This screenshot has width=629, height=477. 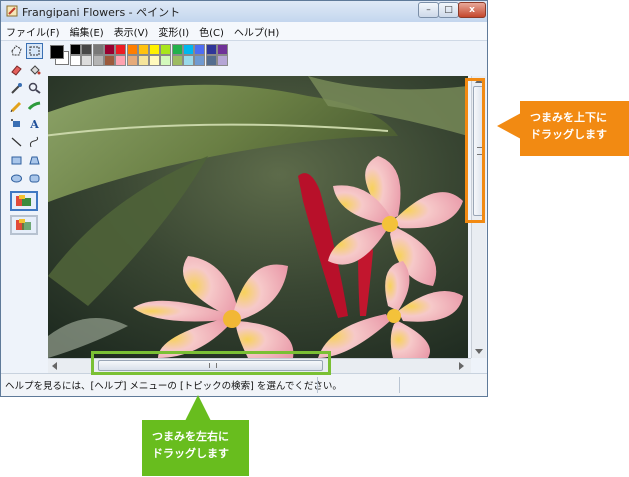 What do you see at coordinates (198, 408) in the screenshot?
I see `horizontal-callout-pointer` at bounding box center [198, 408].